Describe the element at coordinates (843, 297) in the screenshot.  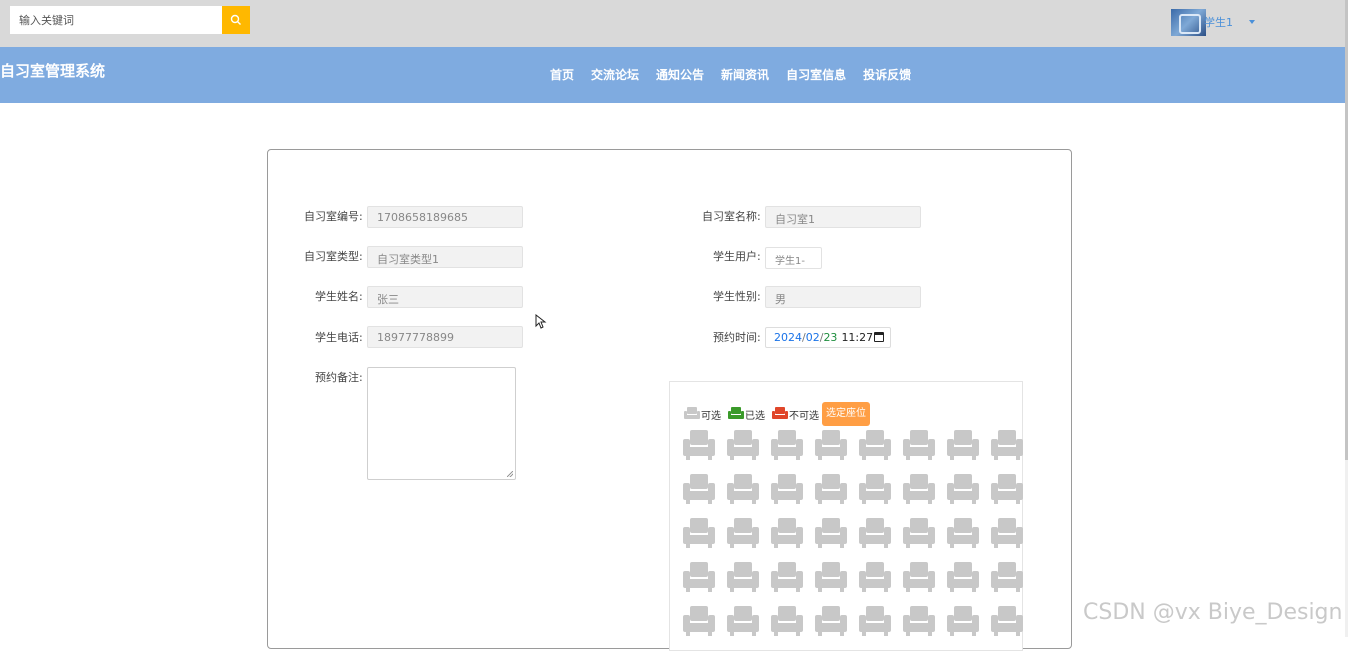
I see `student-gender-field: 男` at that location.